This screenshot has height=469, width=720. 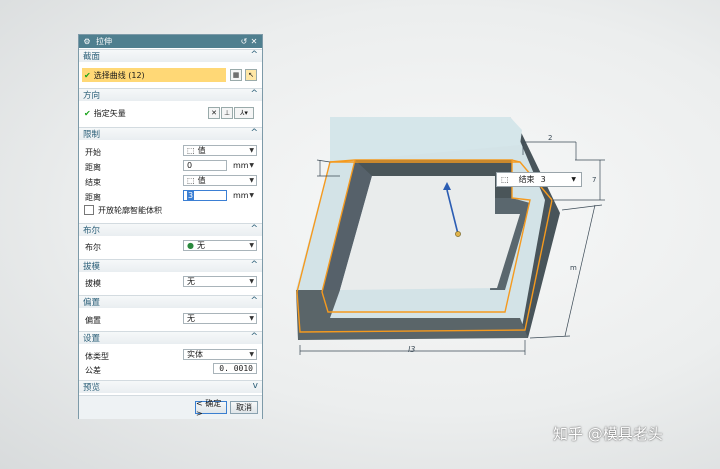 I want to click on end-label: 结束, so click(x=93, y=182).